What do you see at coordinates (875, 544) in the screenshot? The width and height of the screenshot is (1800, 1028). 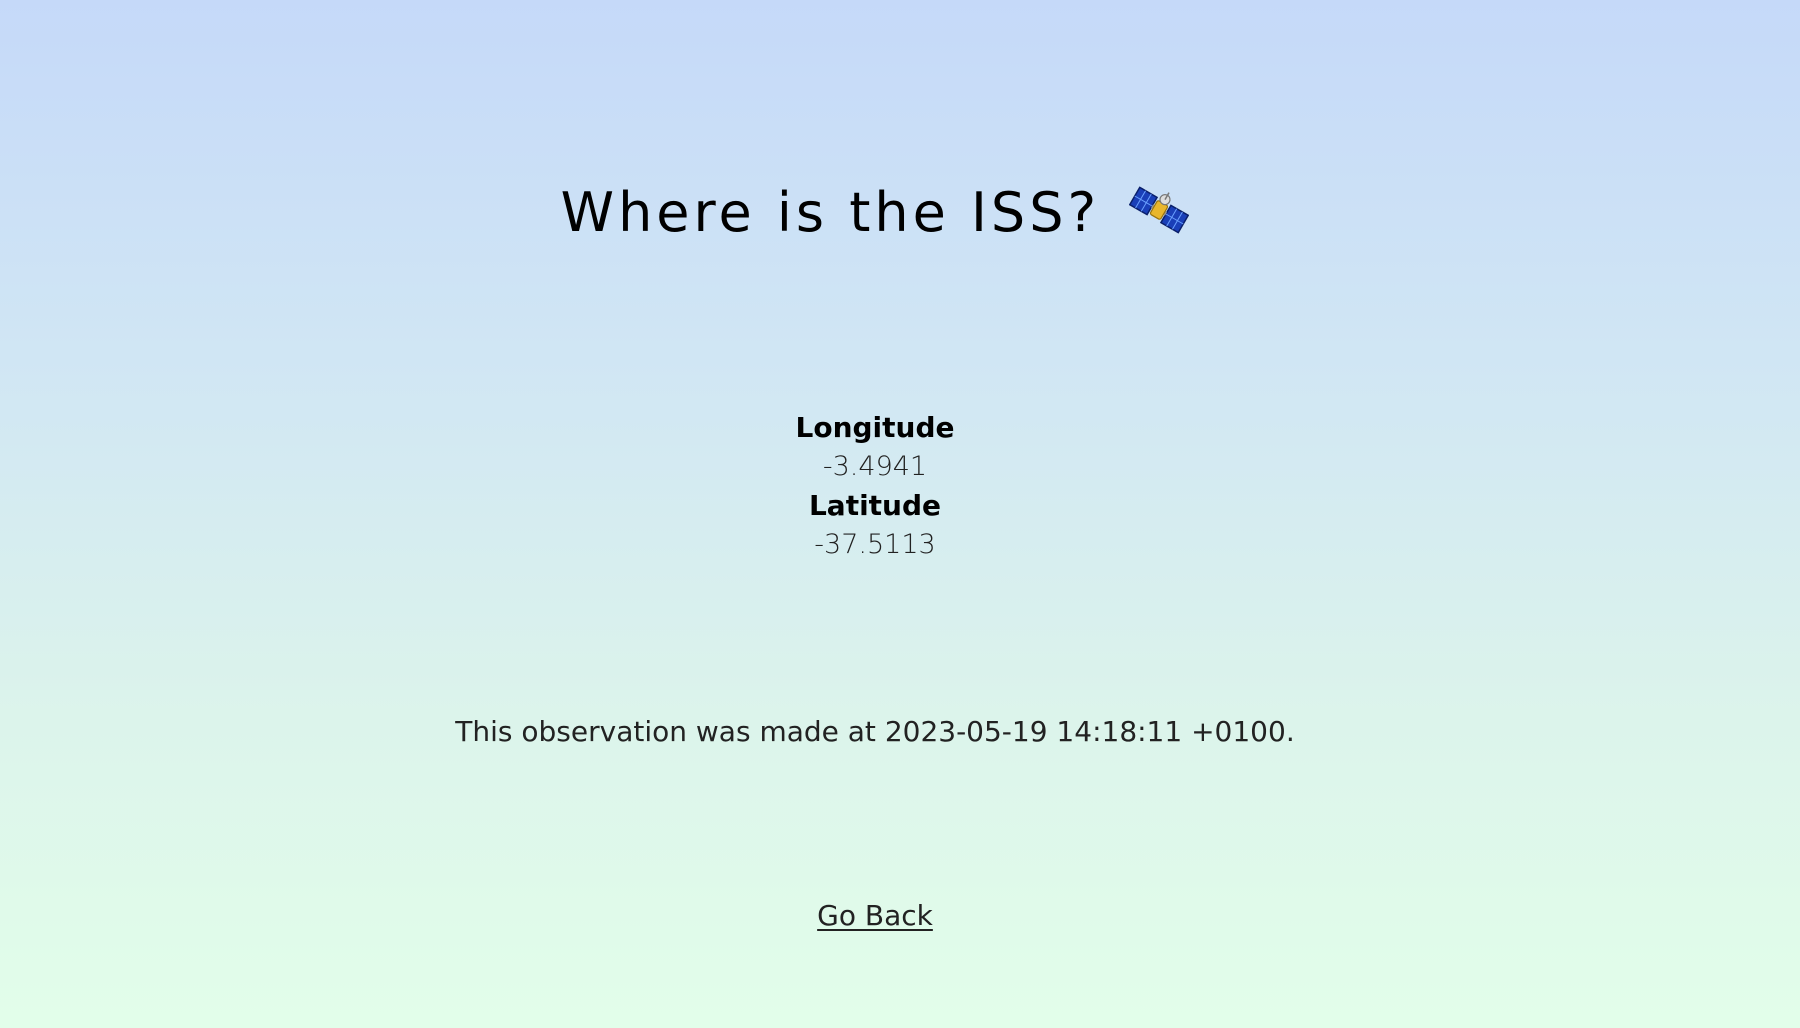 I see `latitude-value: -37.5113` at bounding box center [875, 544].